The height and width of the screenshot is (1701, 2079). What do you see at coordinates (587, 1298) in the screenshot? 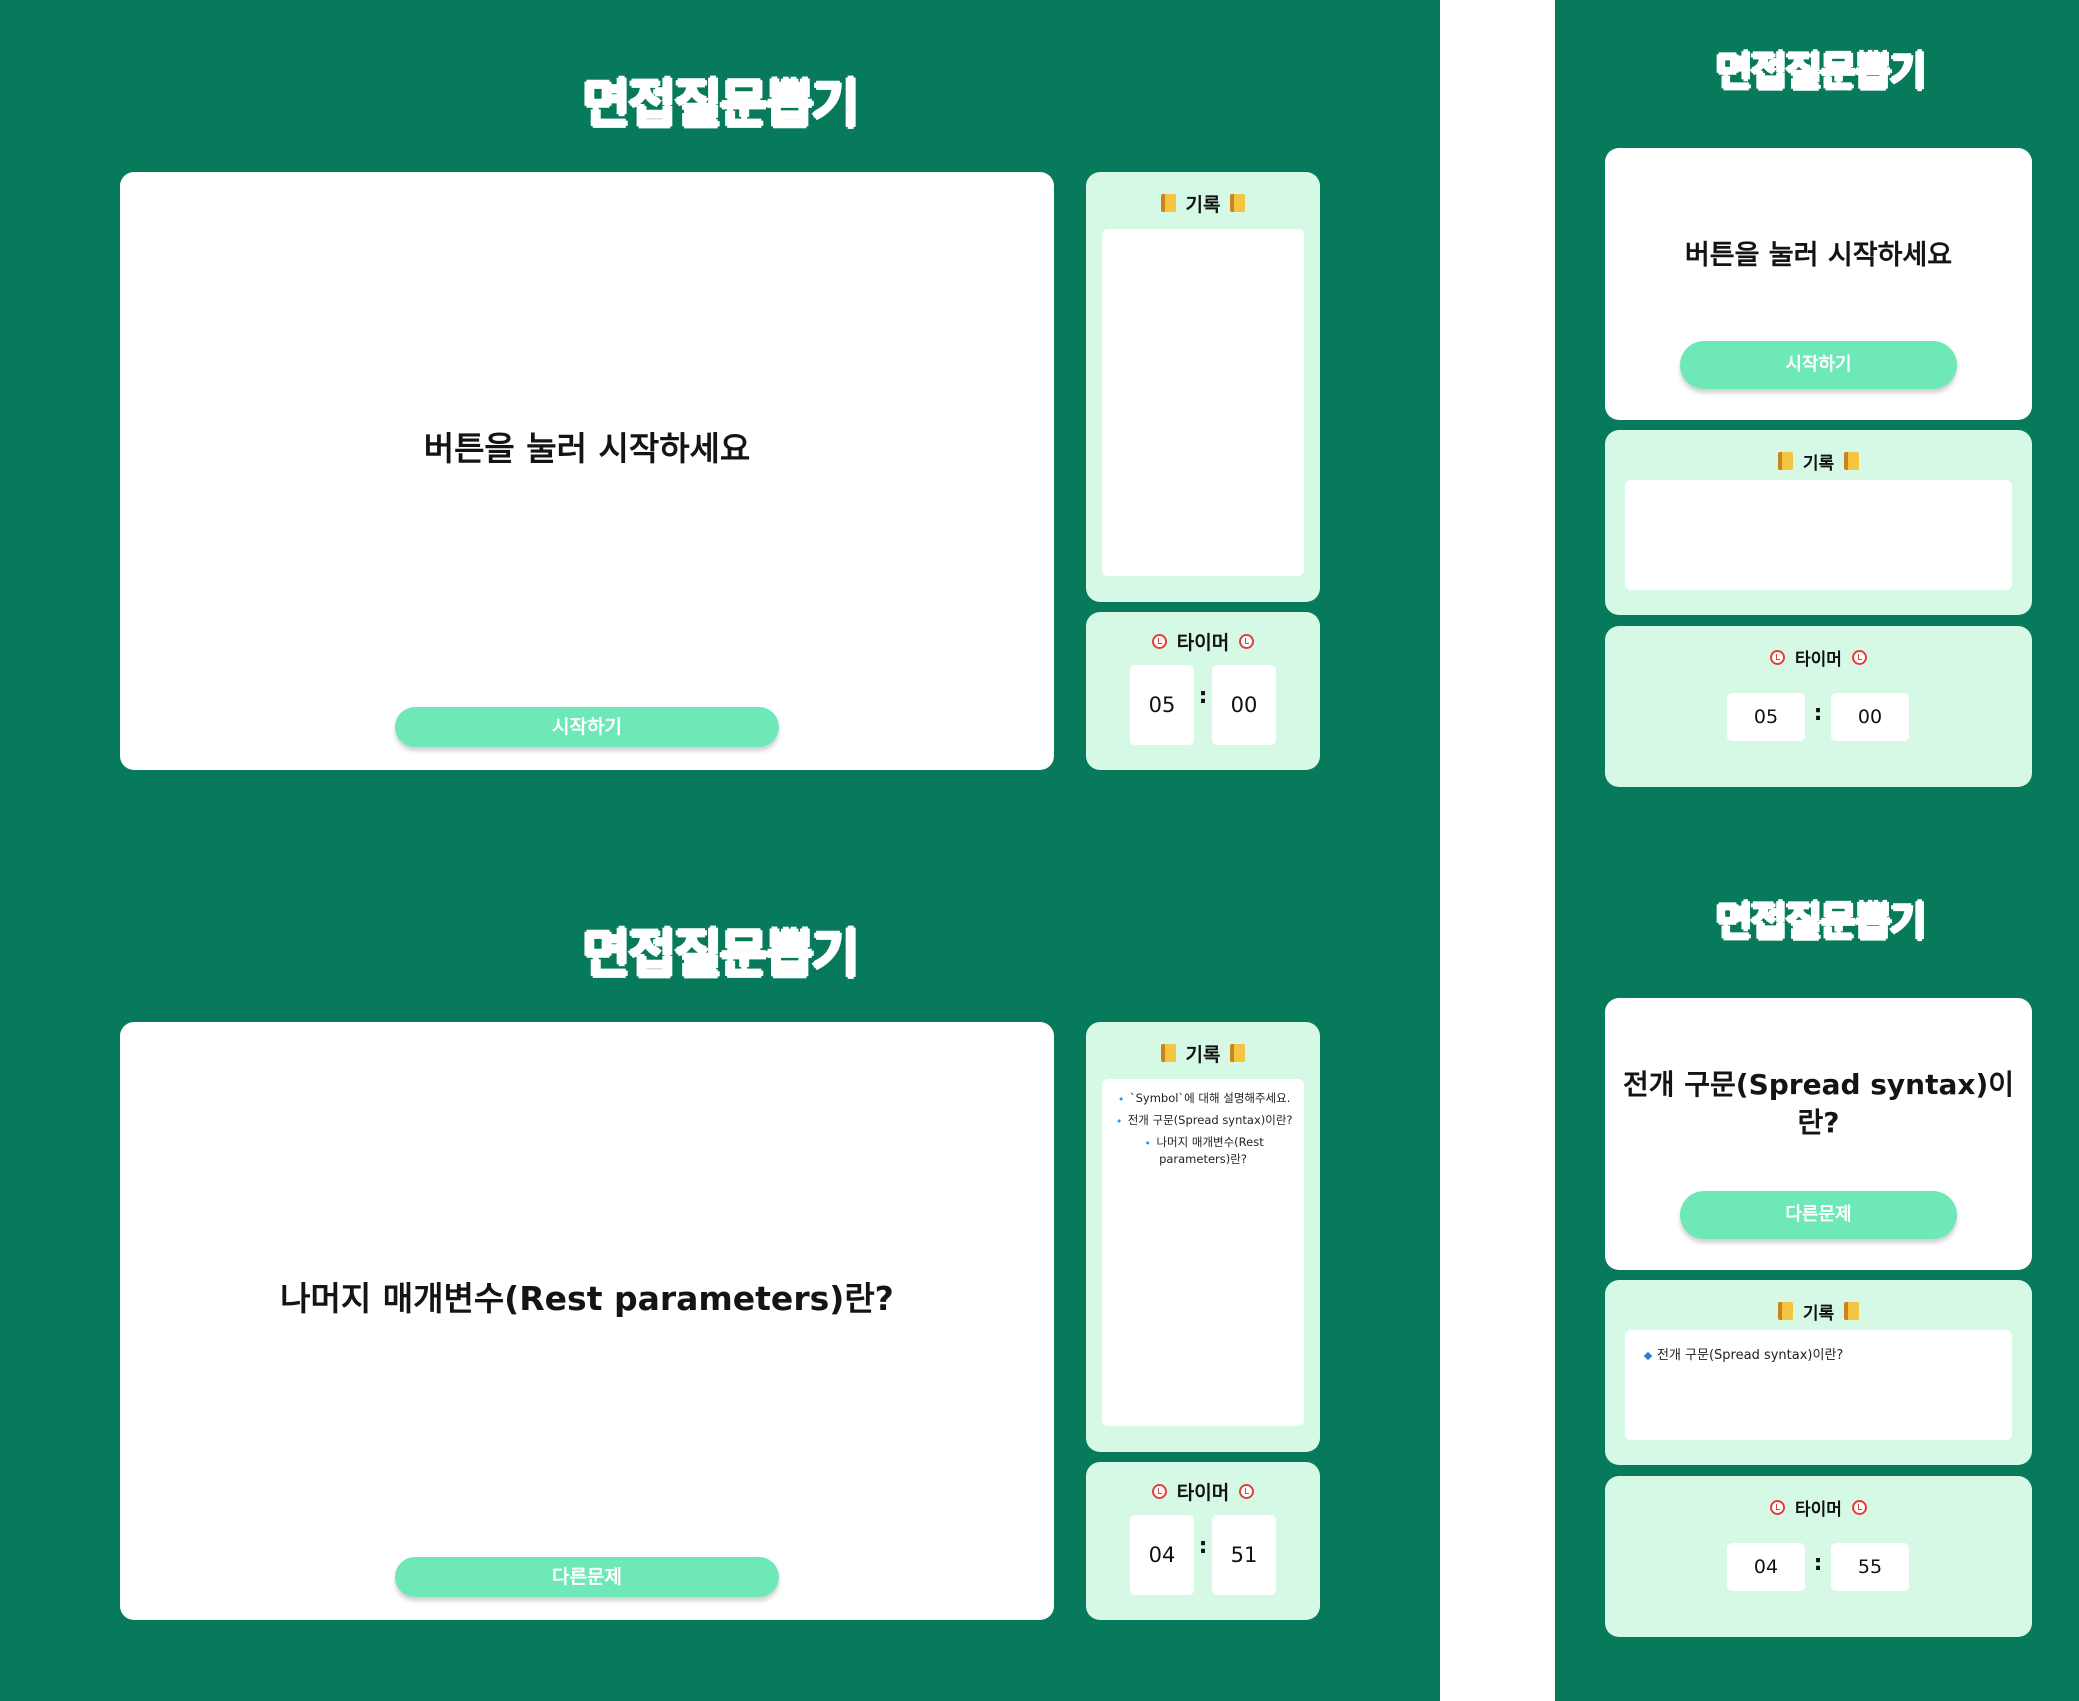
I see `question-text: 나머지 매개변수(Rest parameters)란?` at bounding box center [587, 1298].